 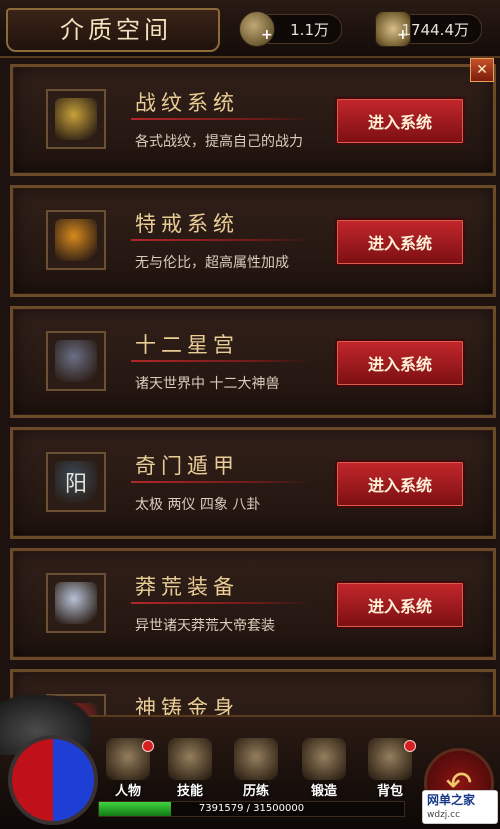 I want to click on nav-button-backpack: 背包, so click(x=390, y=769).